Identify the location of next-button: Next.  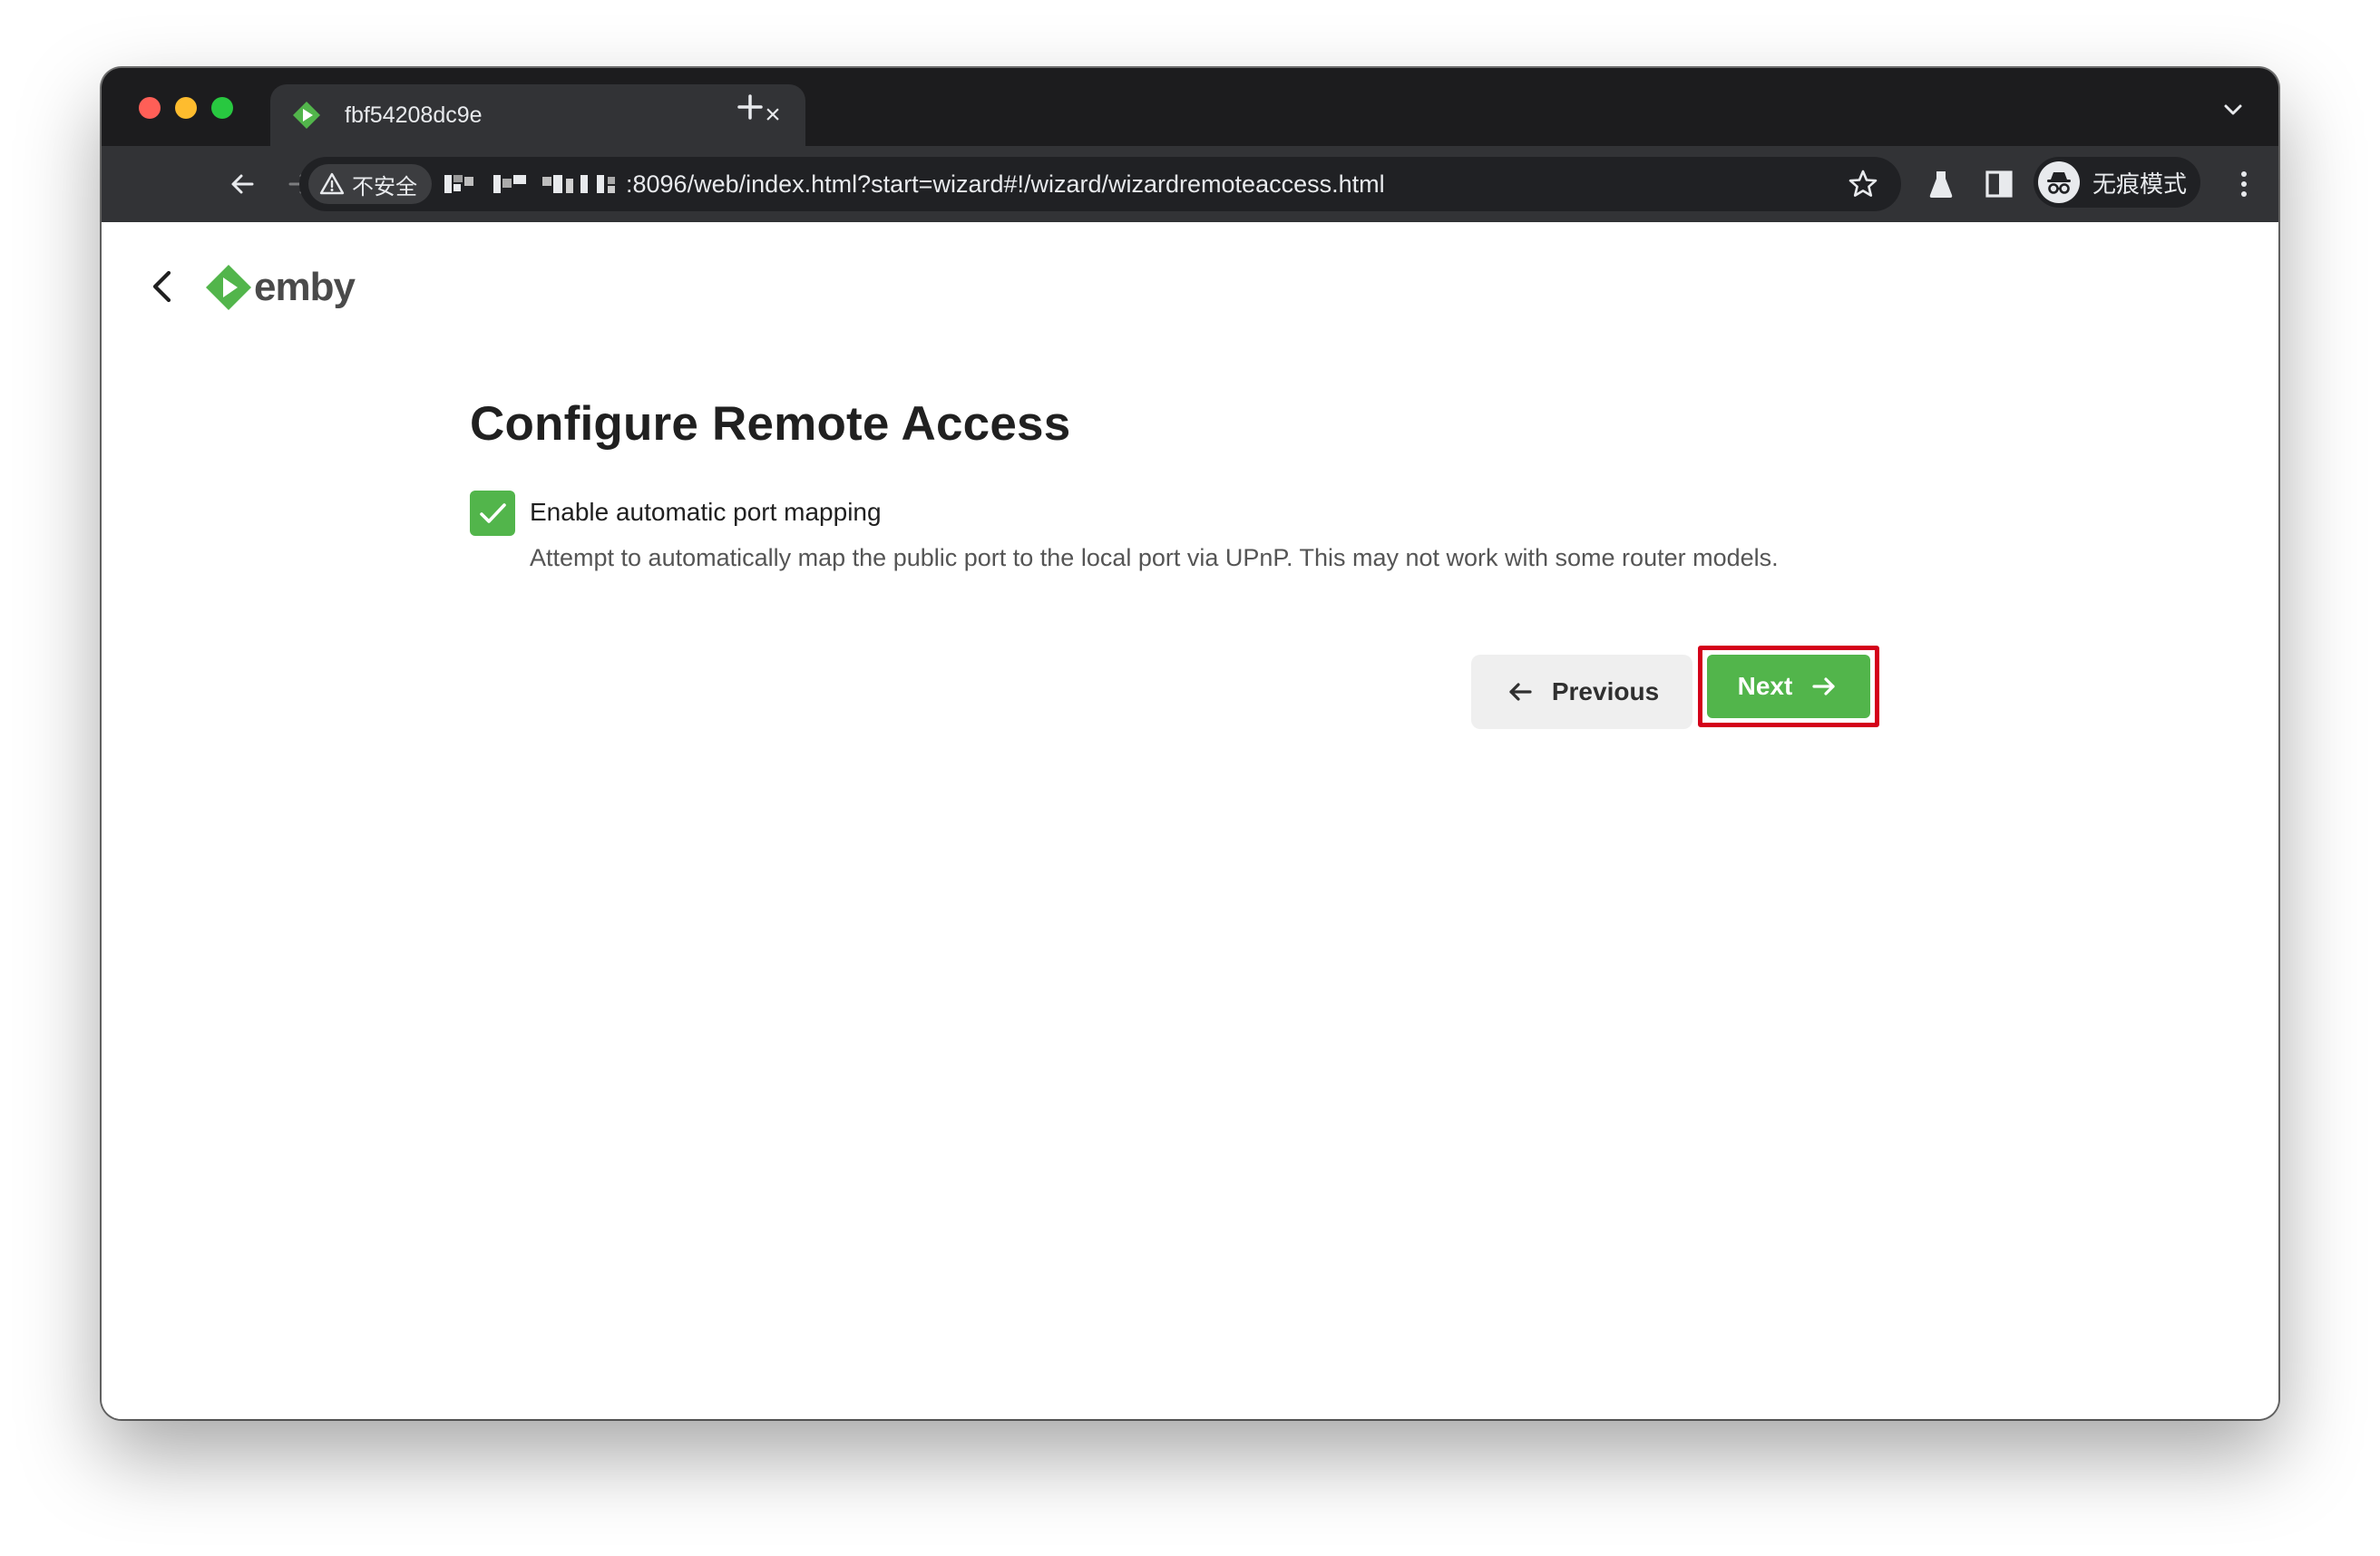
(1788, 686).